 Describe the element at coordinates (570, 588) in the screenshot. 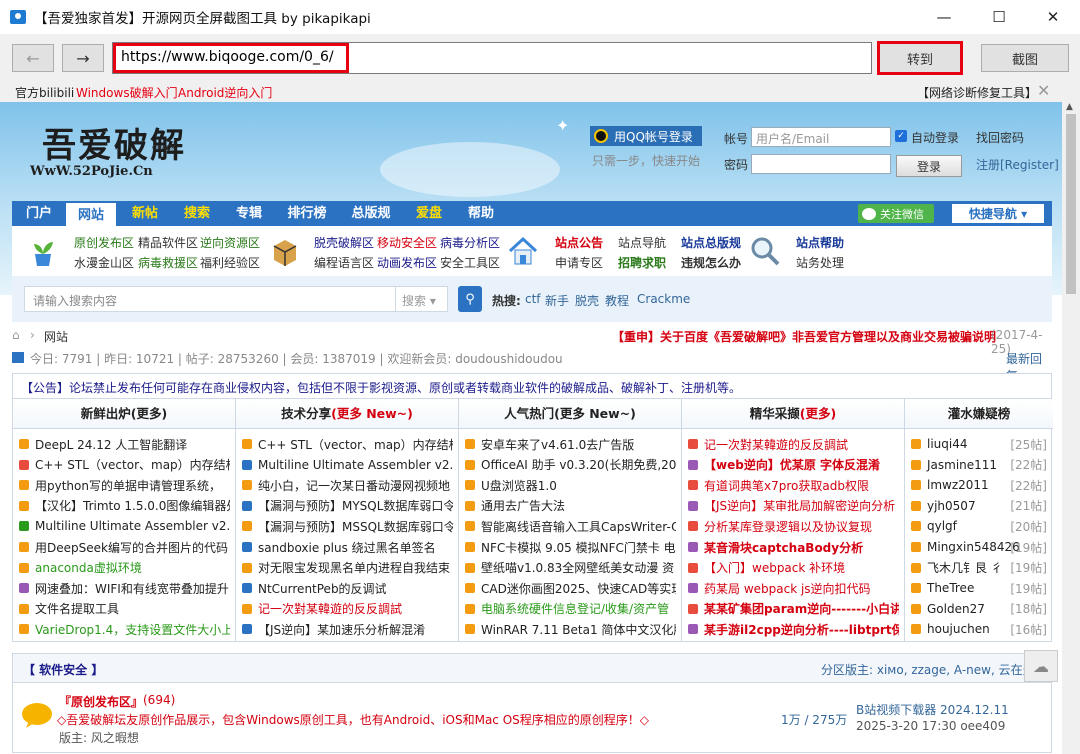

I see `list-item: CAD迷你画图2025、快速CAD等实现` at that location.